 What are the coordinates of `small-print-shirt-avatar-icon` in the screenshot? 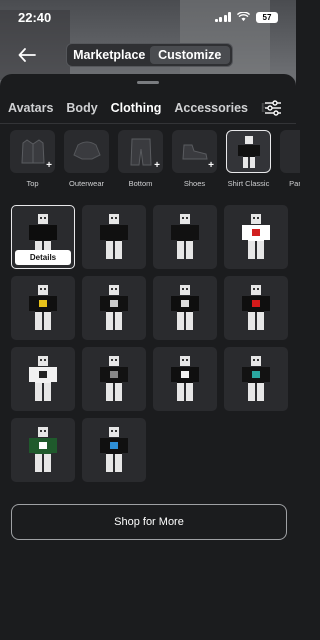 It's located at (114, 236).